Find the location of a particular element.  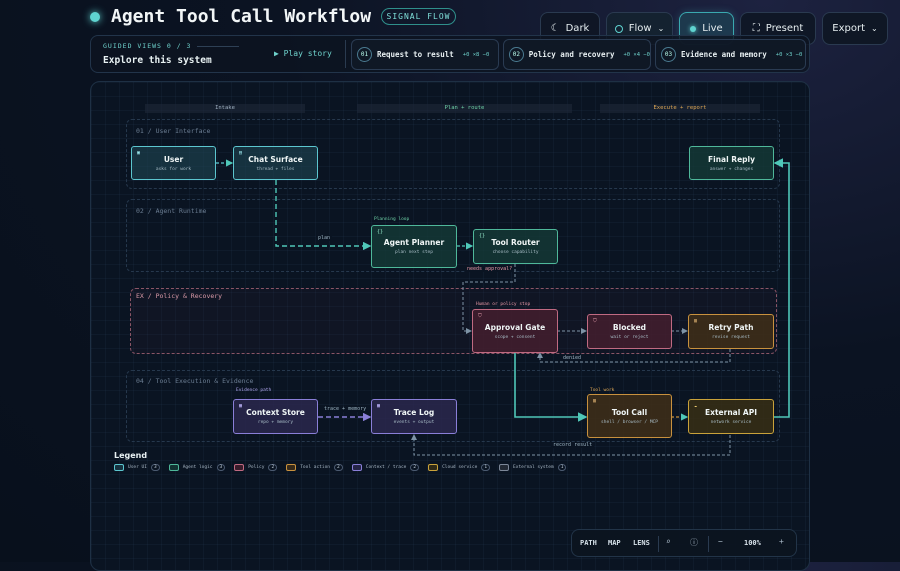

node-title: Tool Call is located at coordinates (629, 412).